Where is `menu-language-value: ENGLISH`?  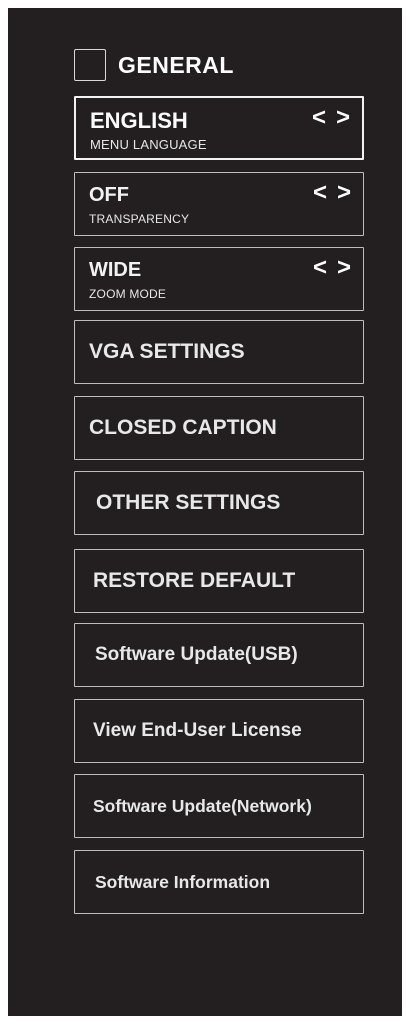
menu-language-value: ENGLISH is located at coordinates (139, 120).